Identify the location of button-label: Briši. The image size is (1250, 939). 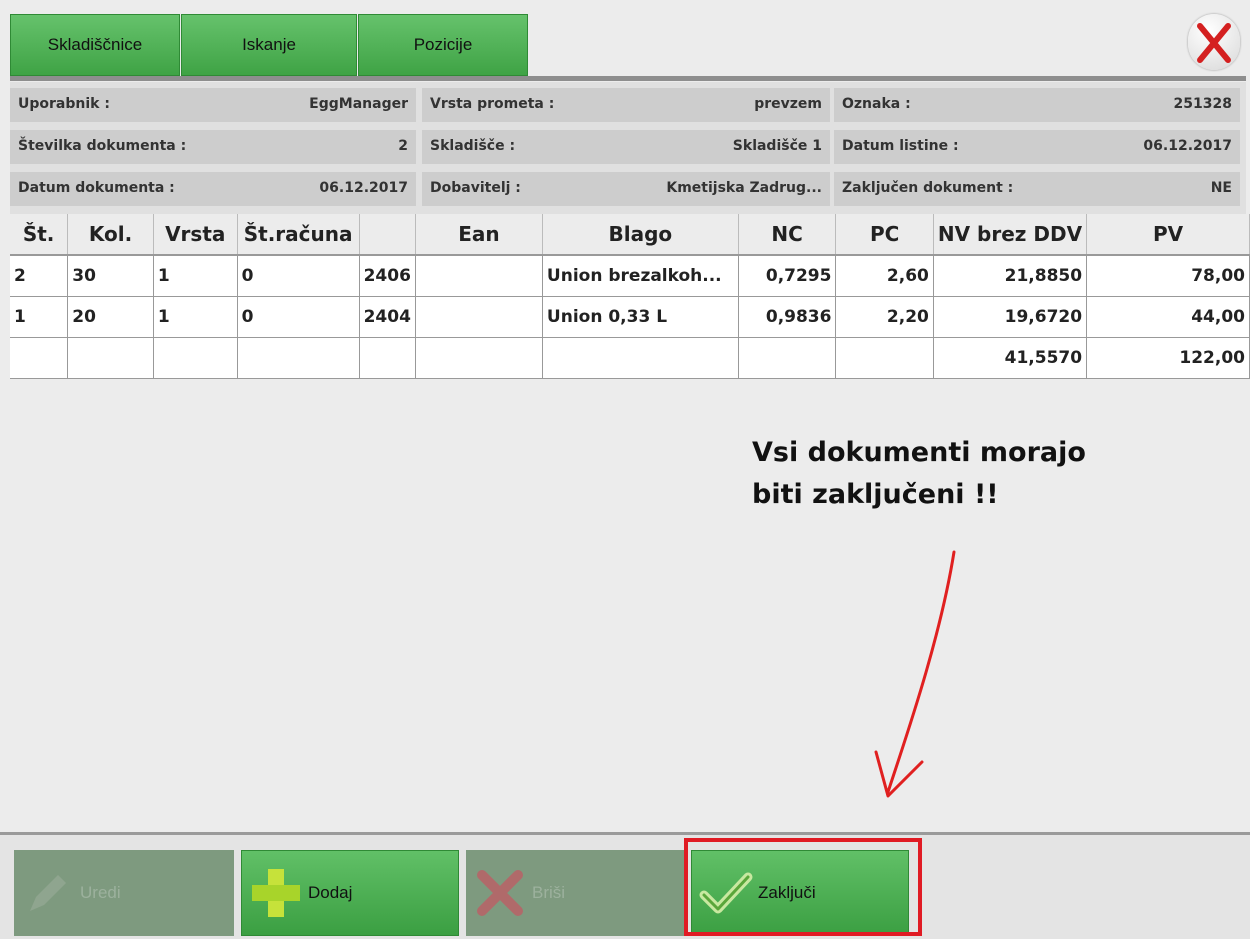
(549, 892).